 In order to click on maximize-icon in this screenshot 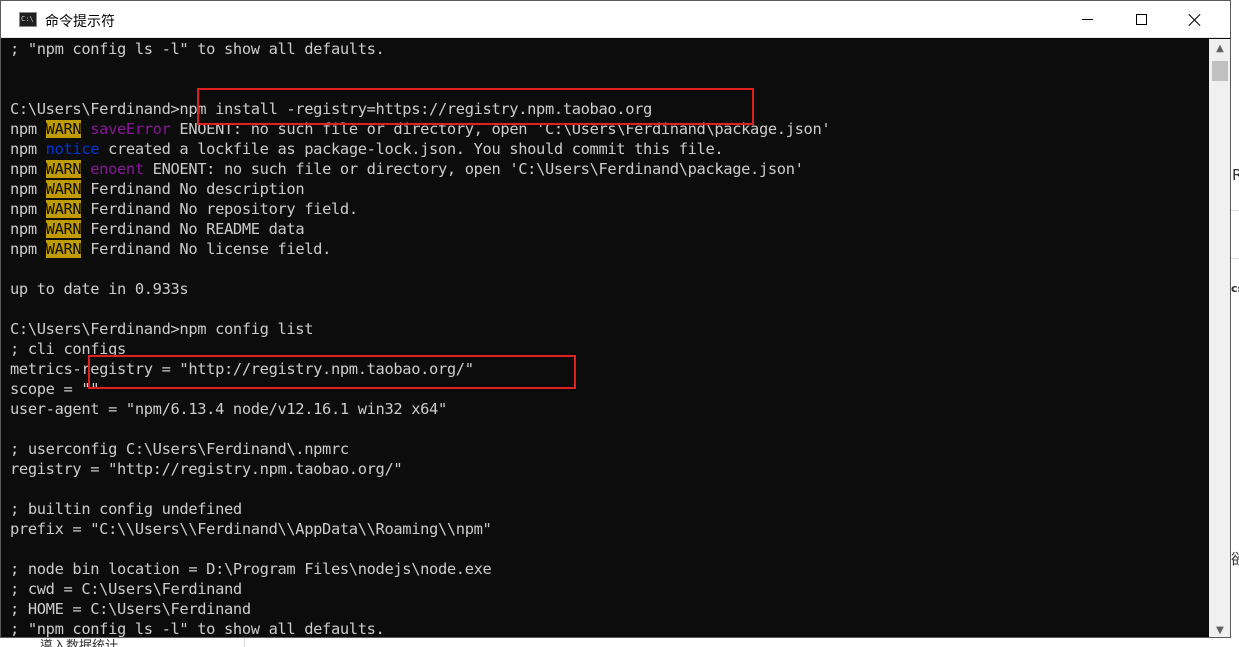, I will do `click(1141, 19)`.